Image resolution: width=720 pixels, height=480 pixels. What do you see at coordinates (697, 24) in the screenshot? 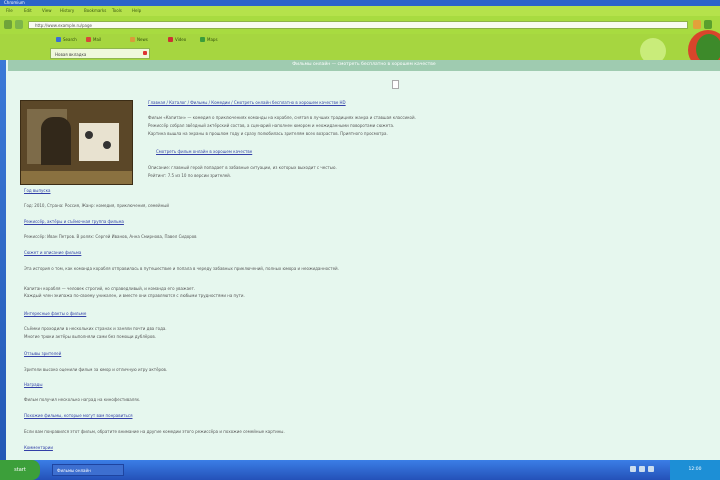
I see `bookmark-star-icon` at bounding box center [697, 24].